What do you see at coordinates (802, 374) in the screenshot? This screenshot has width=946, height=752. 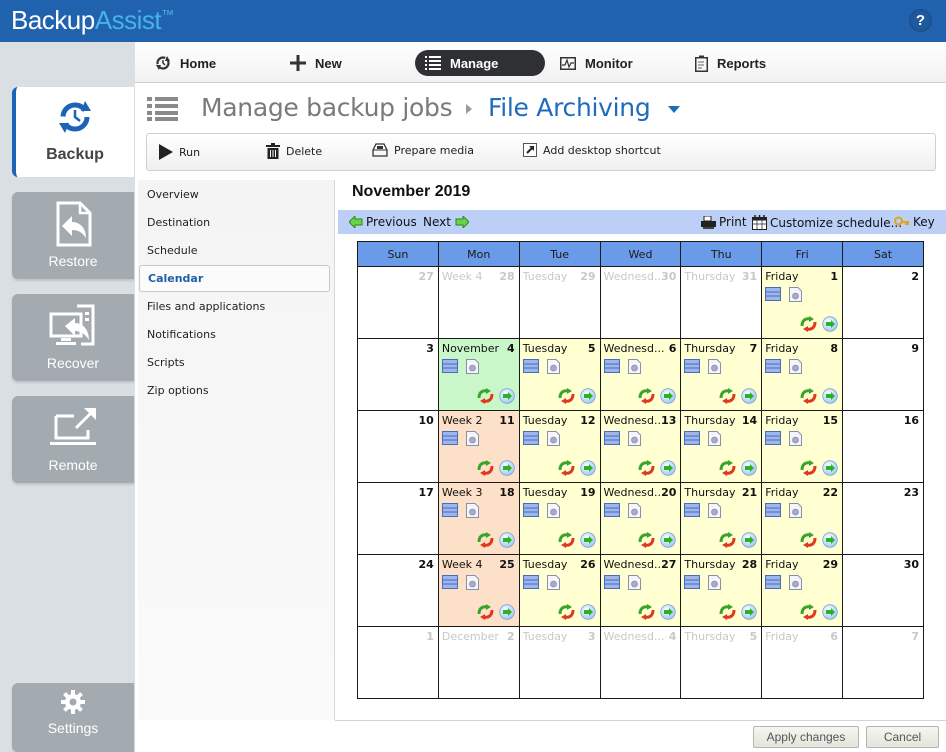 I see `calendar-day-cell: Friday 8` at bounding box center [802, 374].